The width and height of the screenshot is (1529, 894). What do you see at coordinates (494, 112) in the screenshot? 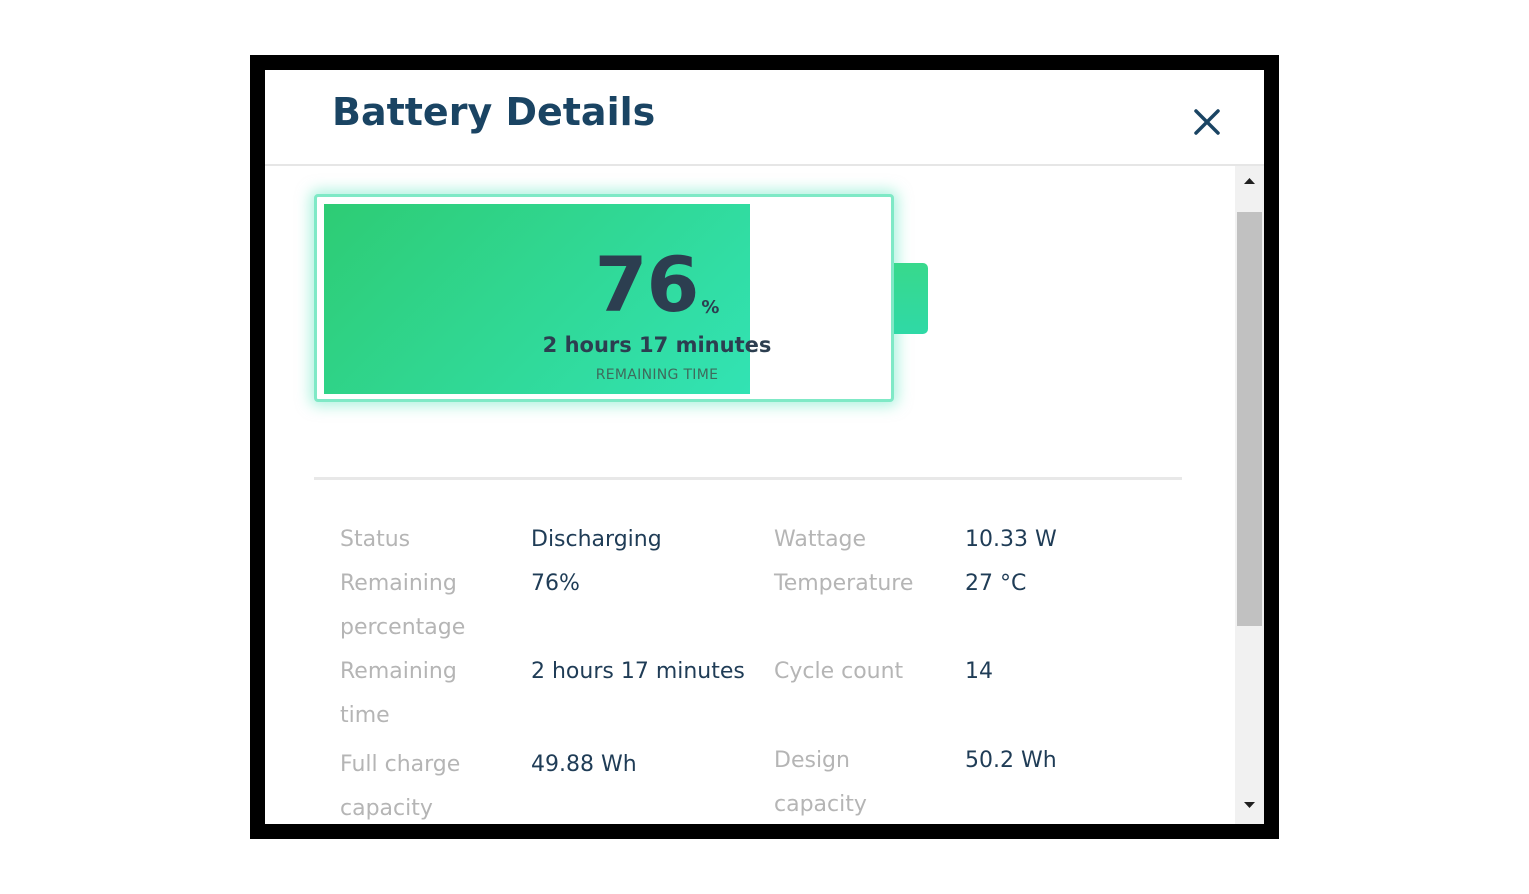
I see `dialog-title: Battery Details` at bounding box center [494, 112].